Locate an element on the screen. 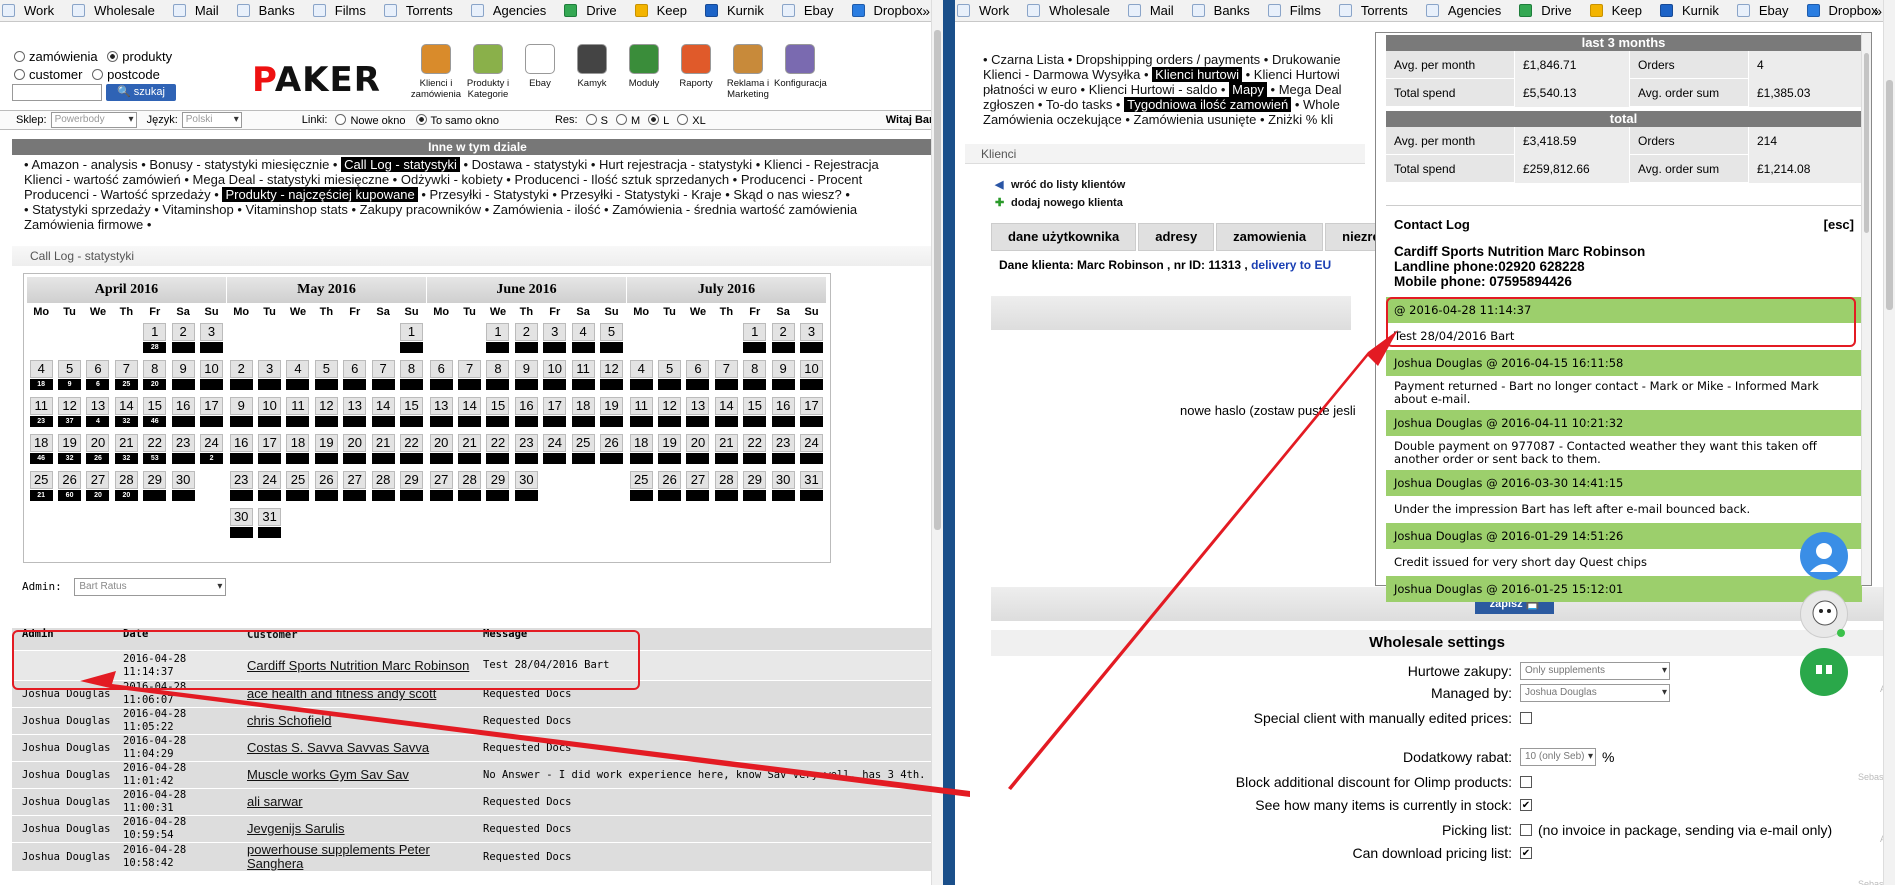 The image size is (1895, 885). link-produkty-highlight: Produkty - najczęściej kupowane is located at coordinates (320, 194).